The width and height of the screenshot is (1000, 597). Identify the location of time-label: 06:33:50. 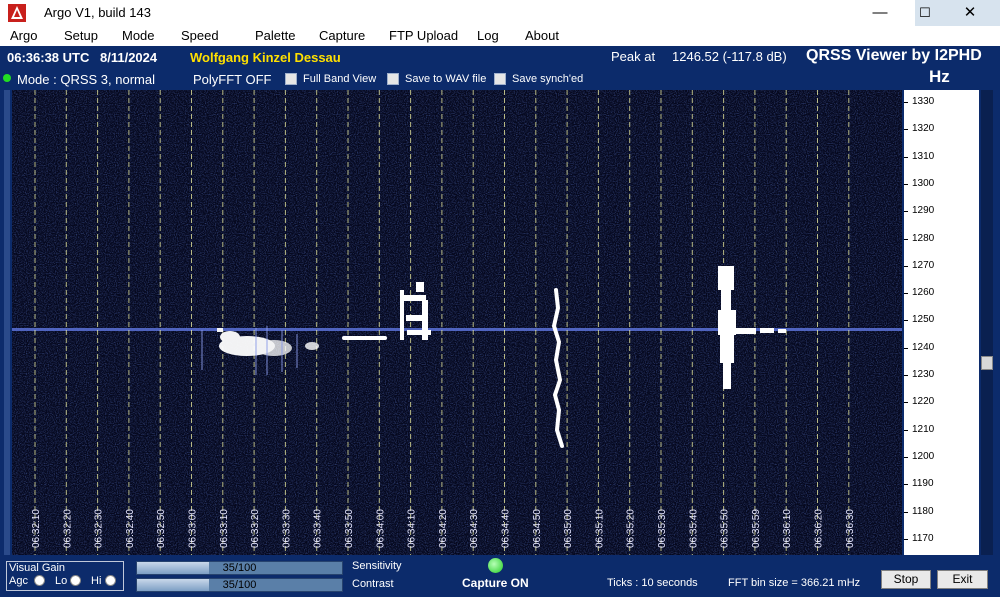
(349, 528).